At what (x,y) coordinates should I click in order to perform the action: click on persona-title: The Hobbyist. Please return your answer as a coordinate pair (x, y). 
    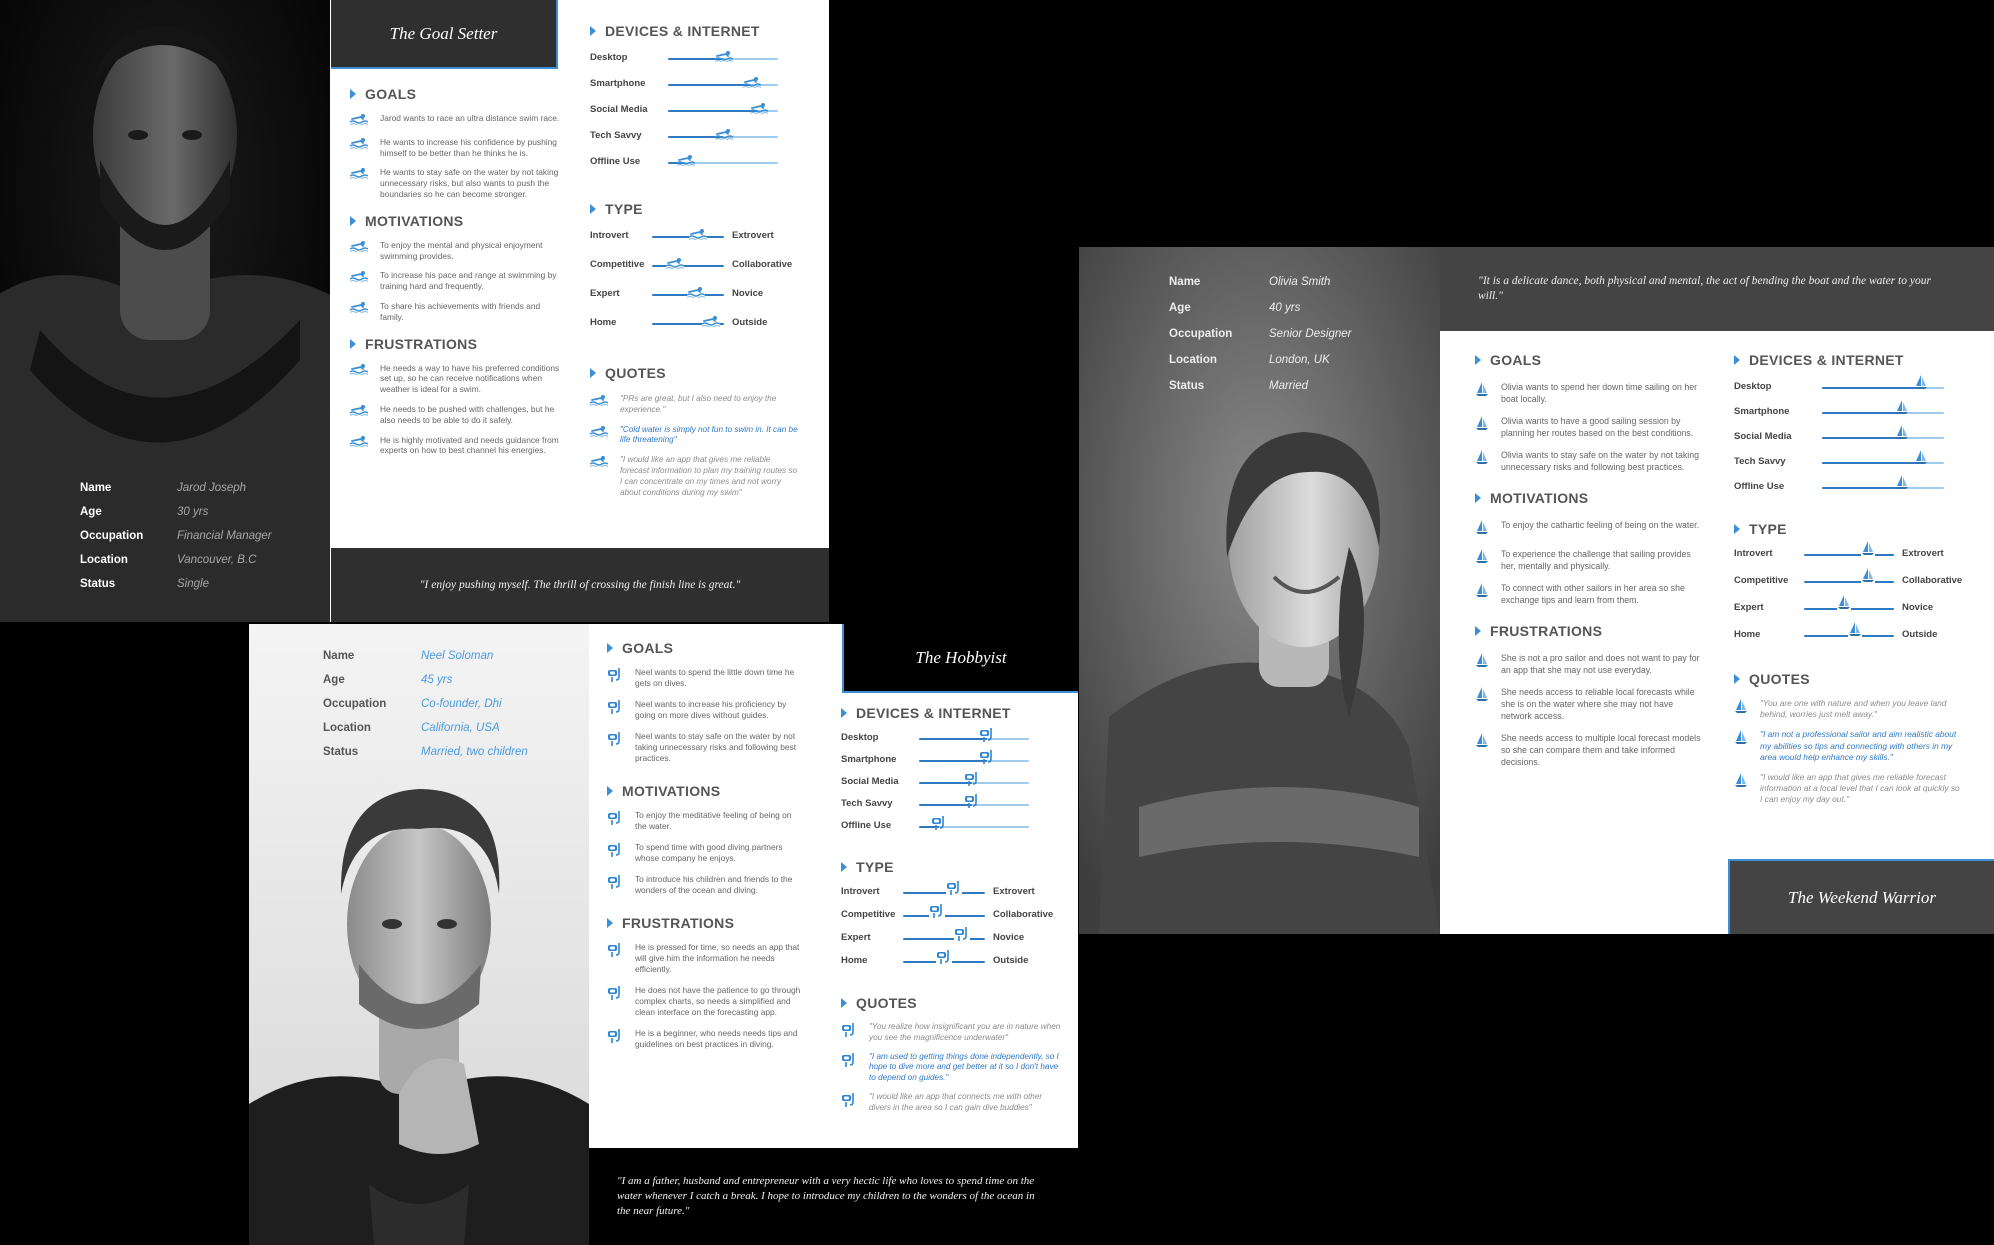
    Looking at the image, I should click on (961, 657).